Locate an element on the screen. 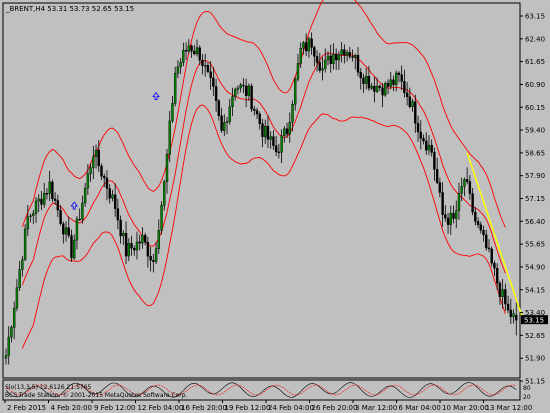 The width and height of the screenshot is (550, 413). x-tick-label: 6 Mar 04:00 is located at coordinates (420, 408).